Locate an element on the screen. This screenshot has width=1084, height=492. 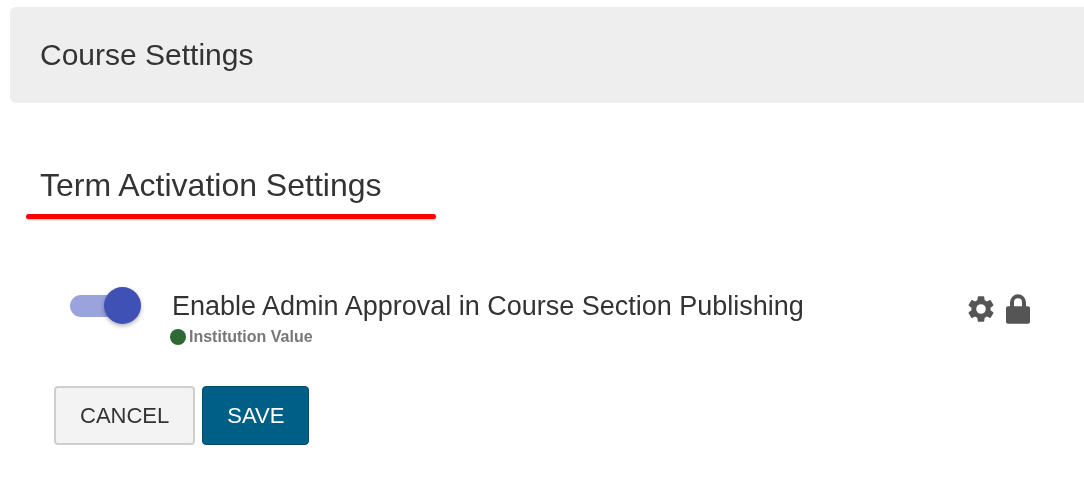
section-title: Term Activation Settings is located at coordinates (211, 185).